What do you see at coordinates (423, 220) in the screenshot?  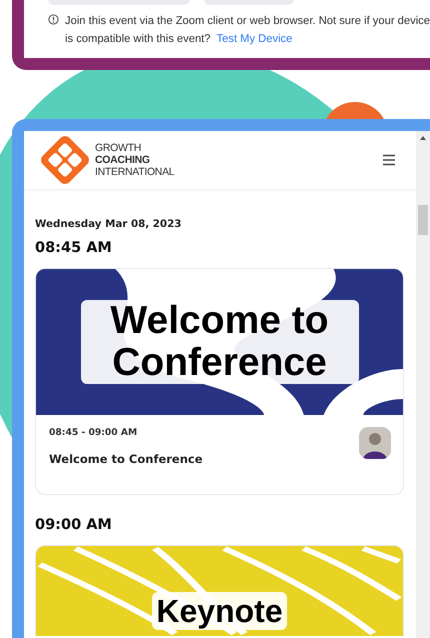 I see `scrollbar-thumb` at bounding box center [423, 220].